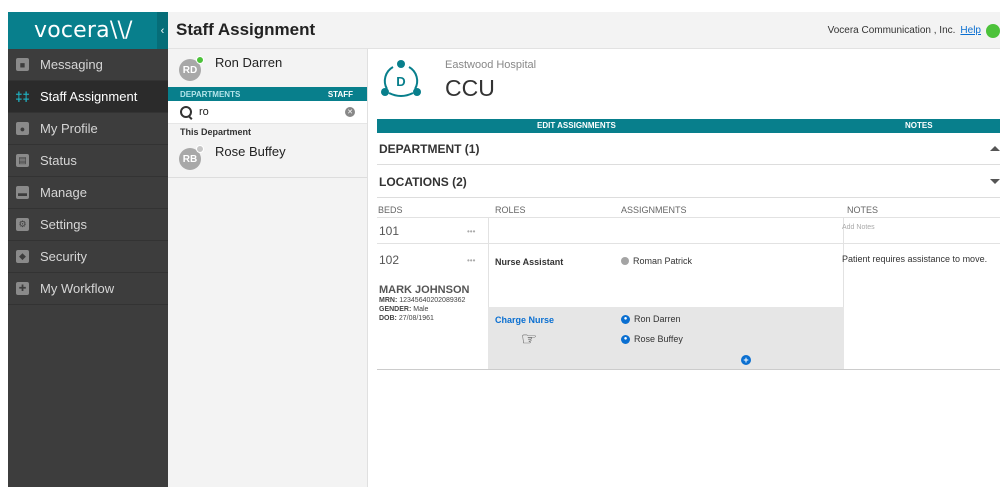  Describe the element at coordinates (400, 81) in the screenshot. I see `unit-logo-letter: D` at that location.